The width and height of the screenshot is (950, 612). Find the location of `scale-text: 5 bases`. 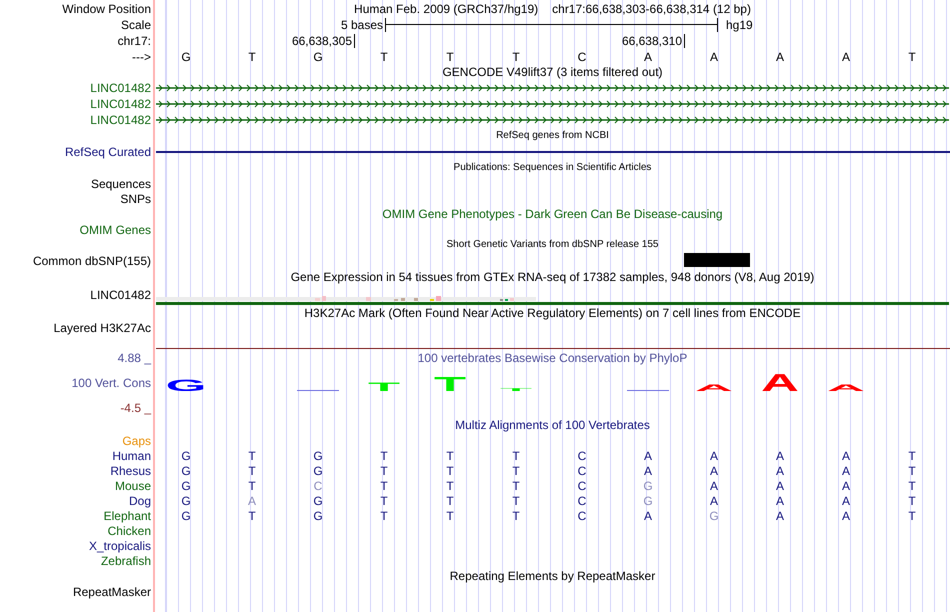

scale-text: 5 bases is located at coordinates (361, 25).